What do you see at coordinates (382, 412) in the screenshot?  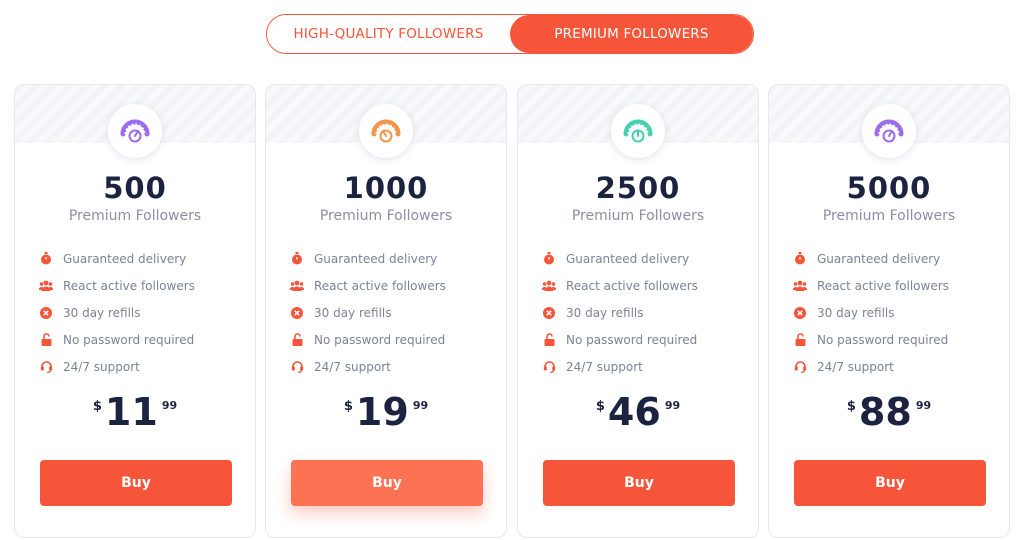 I see `price-integer: 19` at bounding box center [382, 412].